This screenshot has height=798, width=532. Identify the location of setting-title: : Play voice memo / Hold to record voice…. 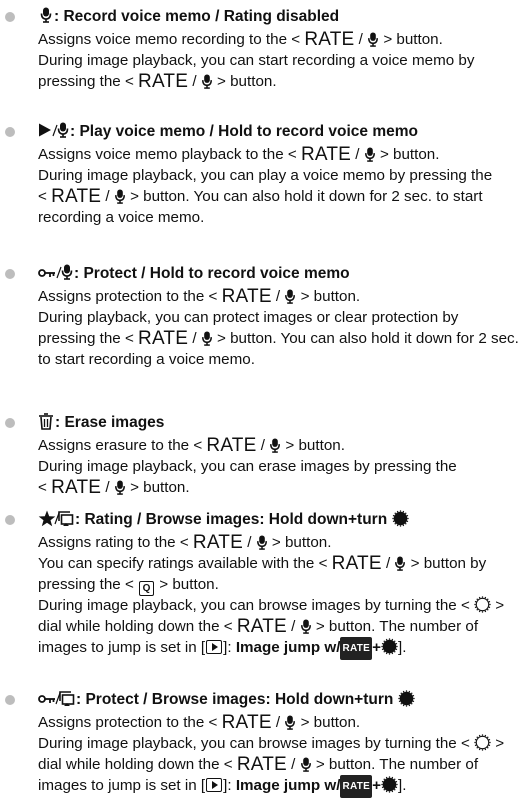
(228, 133).